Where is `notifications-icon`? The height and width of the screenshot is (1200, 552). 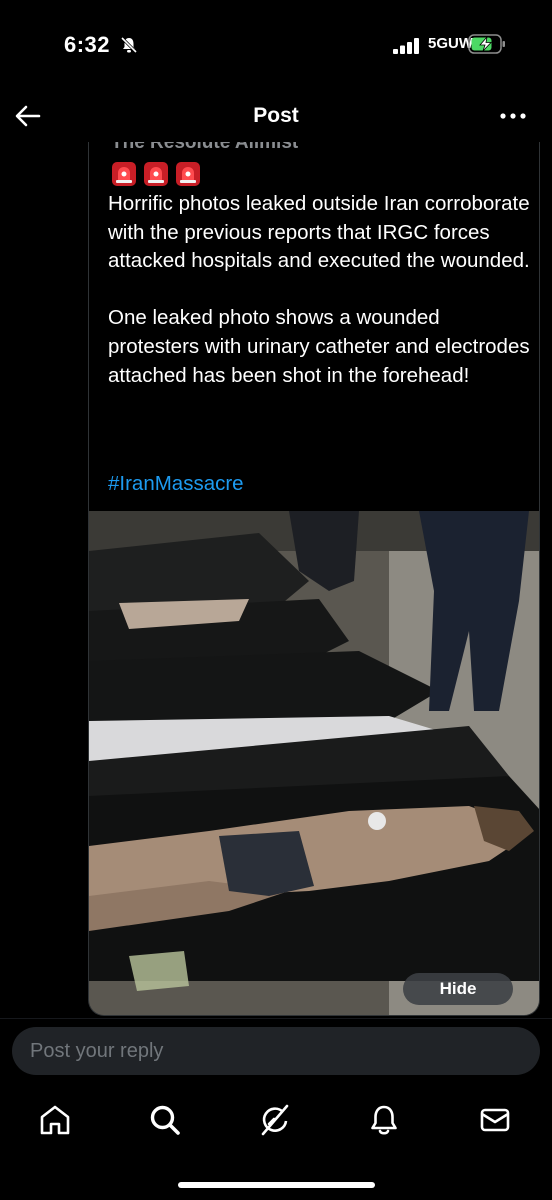
notifications-icon is located at coordinates (384, 1120).